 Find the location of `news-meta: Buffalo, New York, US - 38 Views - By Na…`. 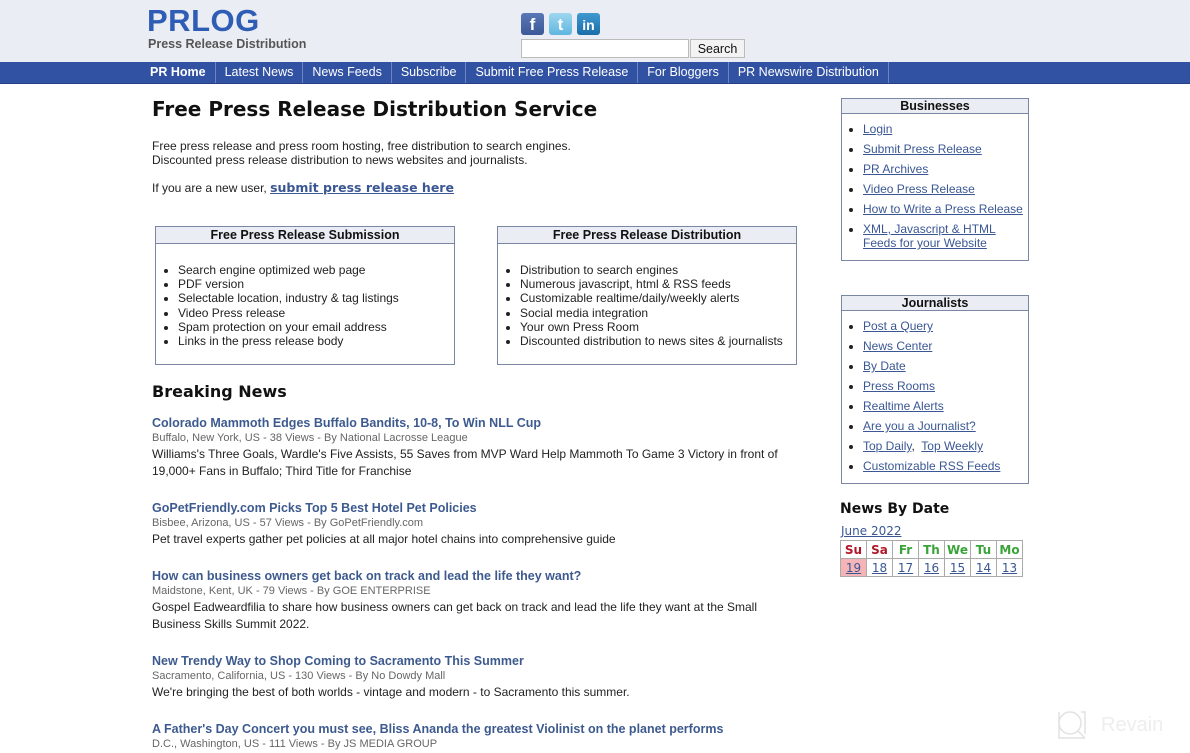

news-meta: Buffalo, New York, US - 38 Views - By Na… is located at coordinates (310, 438).